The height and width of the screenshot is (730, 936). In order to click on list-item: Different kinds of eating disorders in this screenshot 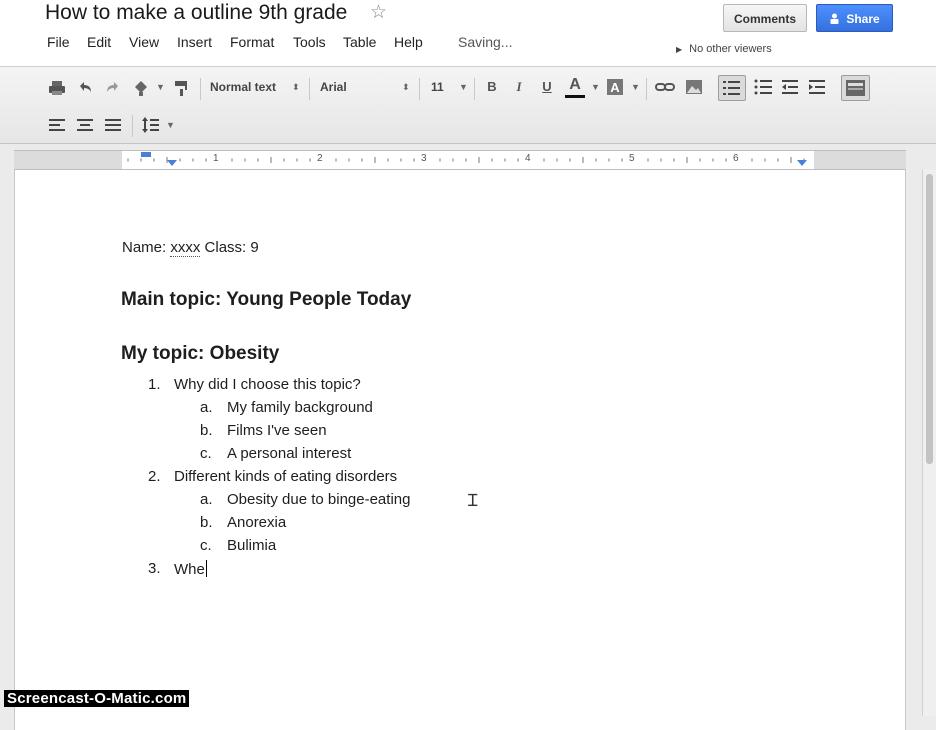, I will do `click(286, 476)`.